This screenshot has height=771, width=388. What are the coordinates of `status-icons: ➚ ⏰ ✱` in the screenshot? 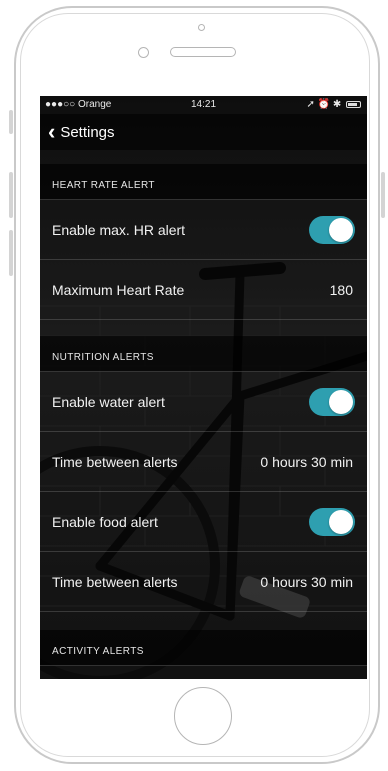 It's located at (333, 104).